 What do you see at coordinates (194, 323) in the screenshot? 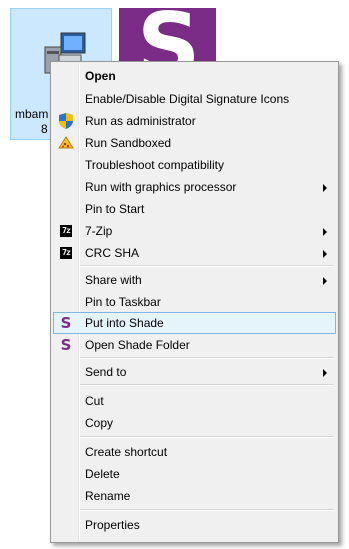
I see `menu-item-put-into-shade: S Put into Shade` at bounding box center [194, 323].